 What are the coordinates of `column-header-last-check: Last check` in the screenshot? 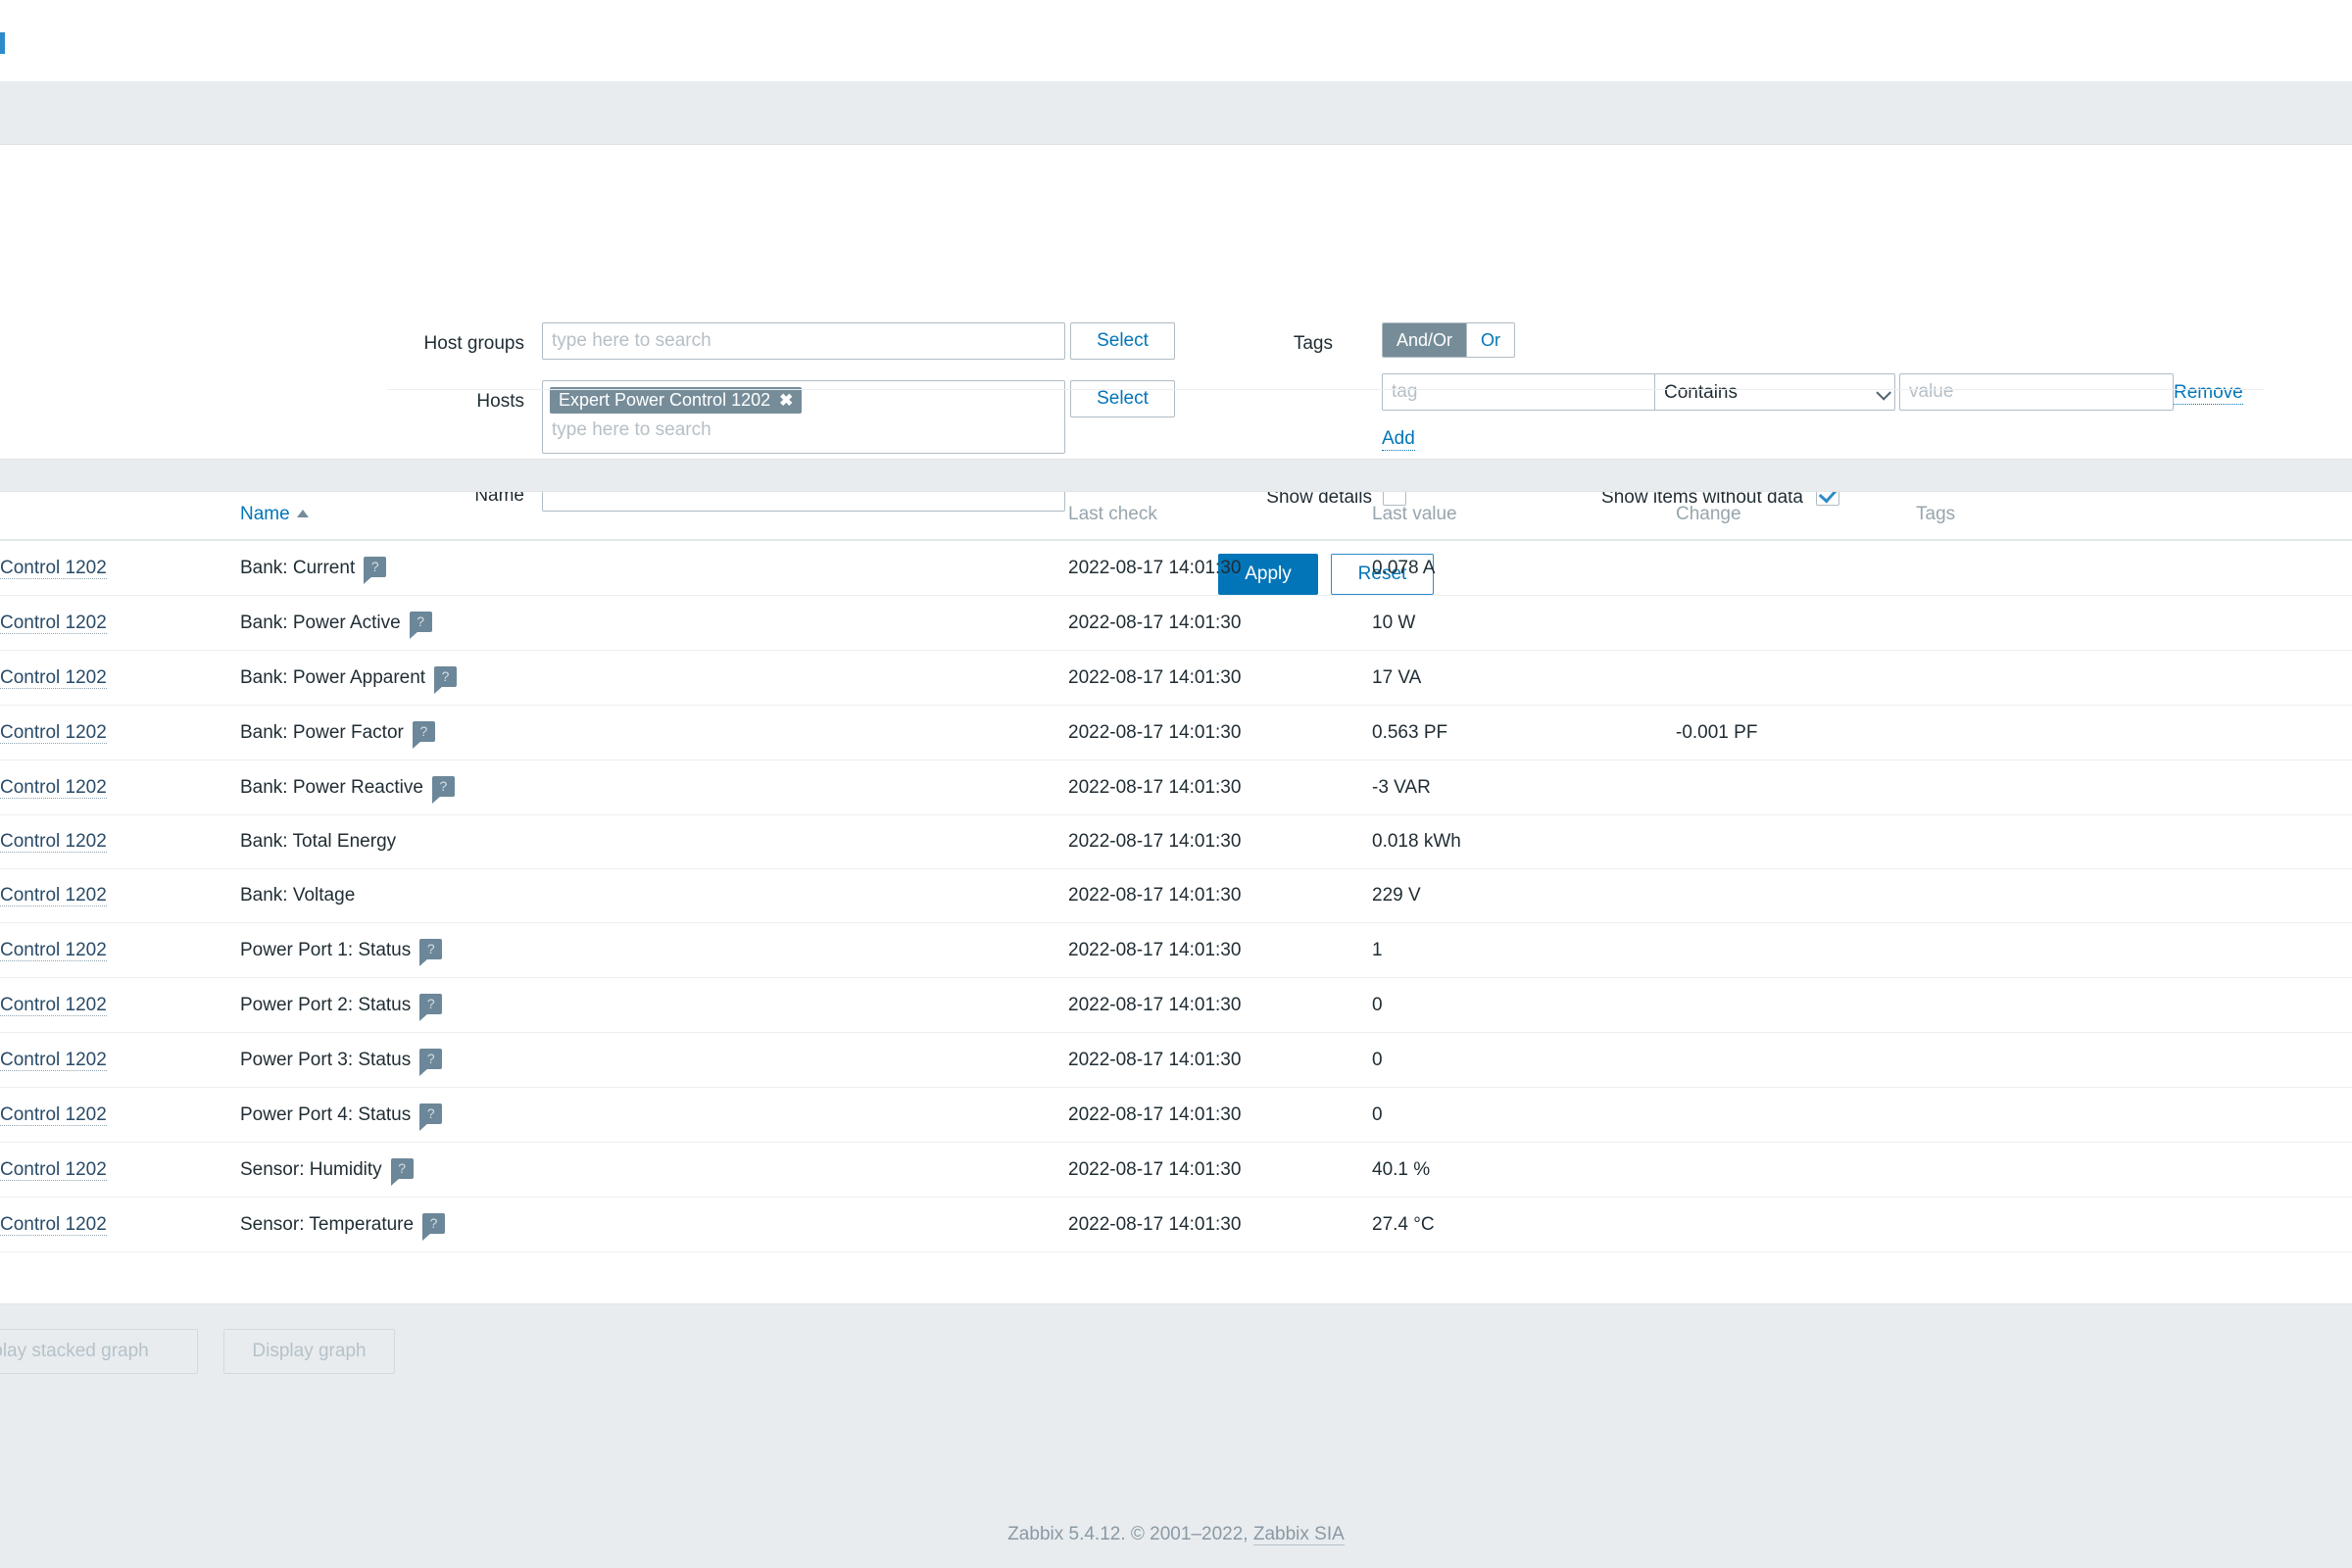 It's located at (1220, 516).